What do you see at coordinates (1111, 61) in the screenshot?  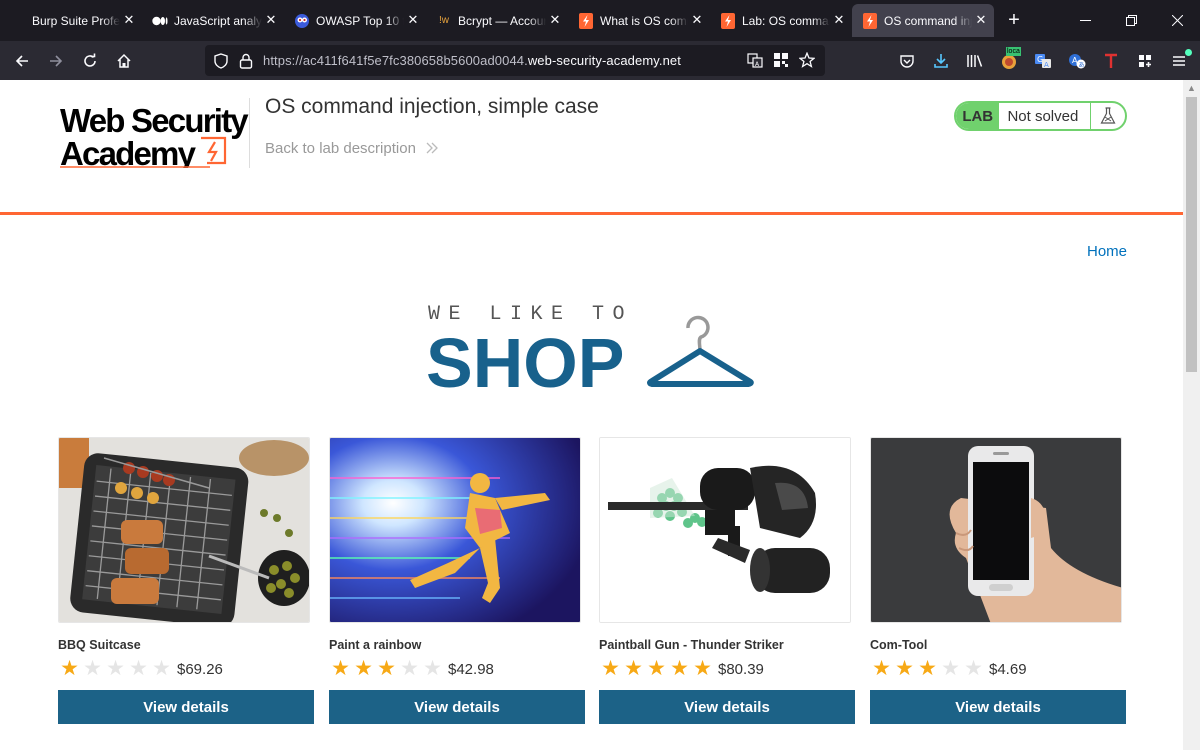 I see `t-extension-icon` at bounding box center [1111, 61].